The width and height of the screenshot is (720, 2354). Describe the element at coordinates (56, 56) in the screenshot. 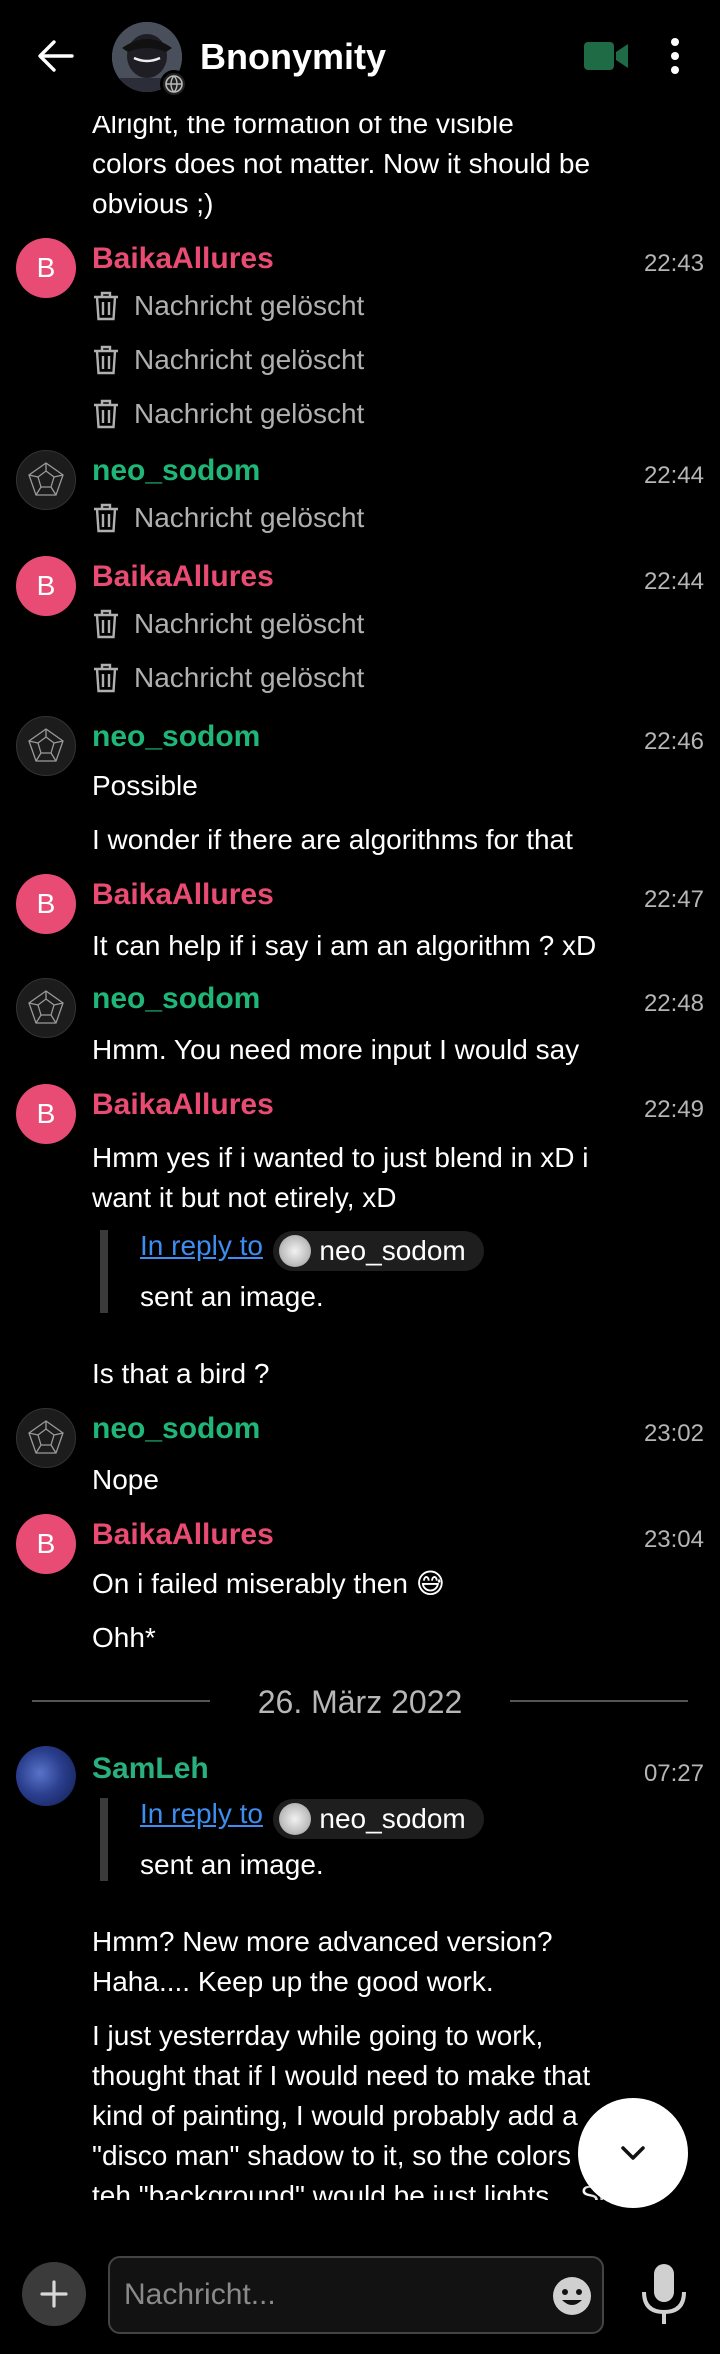

I see `back-arrow-icon` at that location.